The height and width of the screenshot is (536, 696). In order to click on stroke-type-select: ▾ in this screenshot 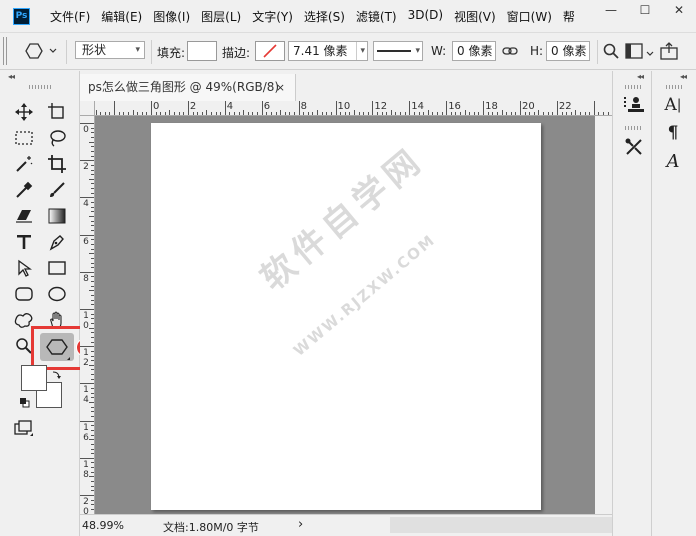, I will do `click(398, 51)`.